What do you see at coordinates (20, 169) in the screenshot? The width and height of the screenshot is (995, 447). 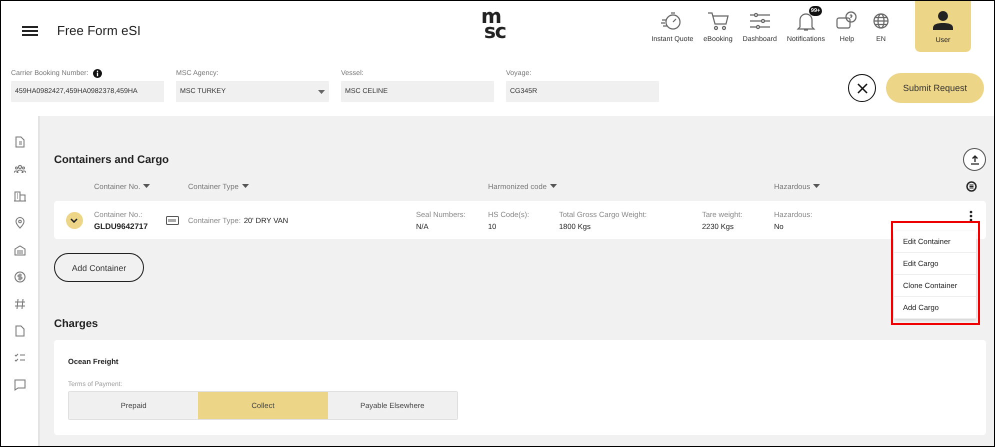 I see `people-icon` at bounding box center [20, 169].